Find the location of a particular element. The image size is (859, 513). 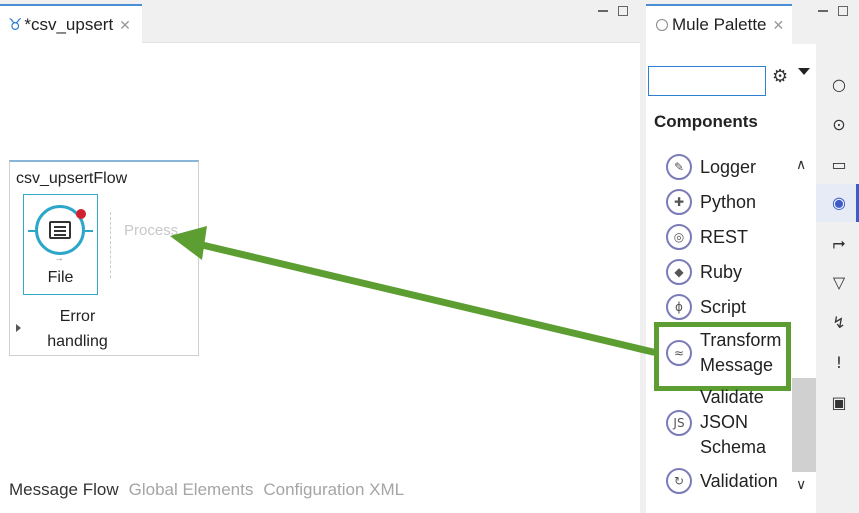

error-badge-icon is located at coordinates (81, 214).